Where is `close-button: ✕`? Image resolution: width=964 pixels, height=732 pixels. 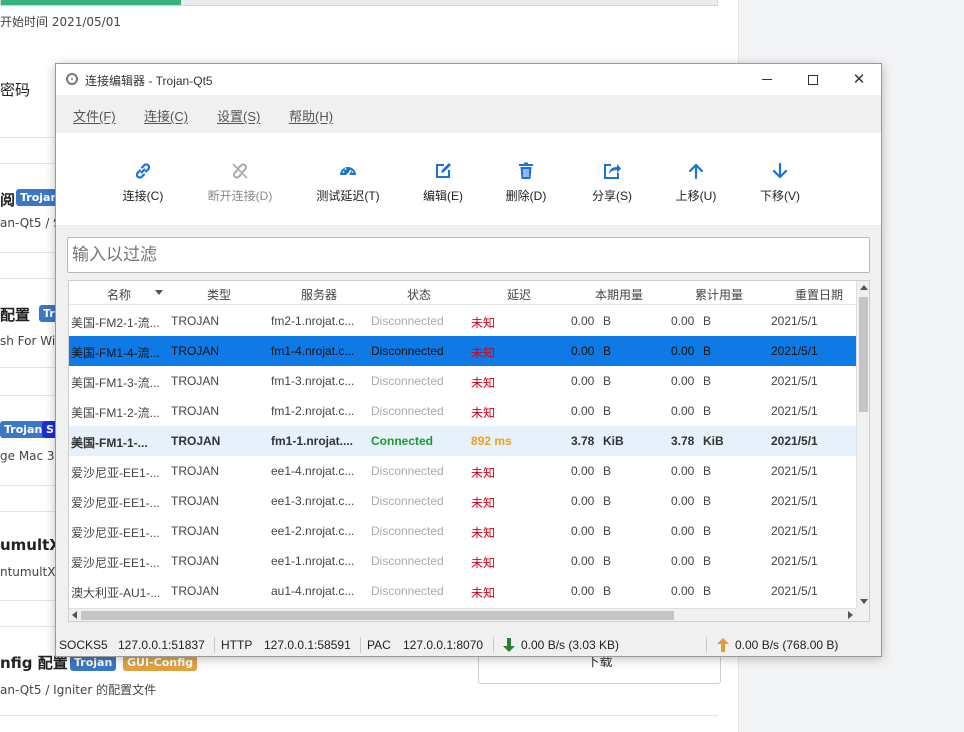
close-button: ✕ is located at coordinates (859, 79).